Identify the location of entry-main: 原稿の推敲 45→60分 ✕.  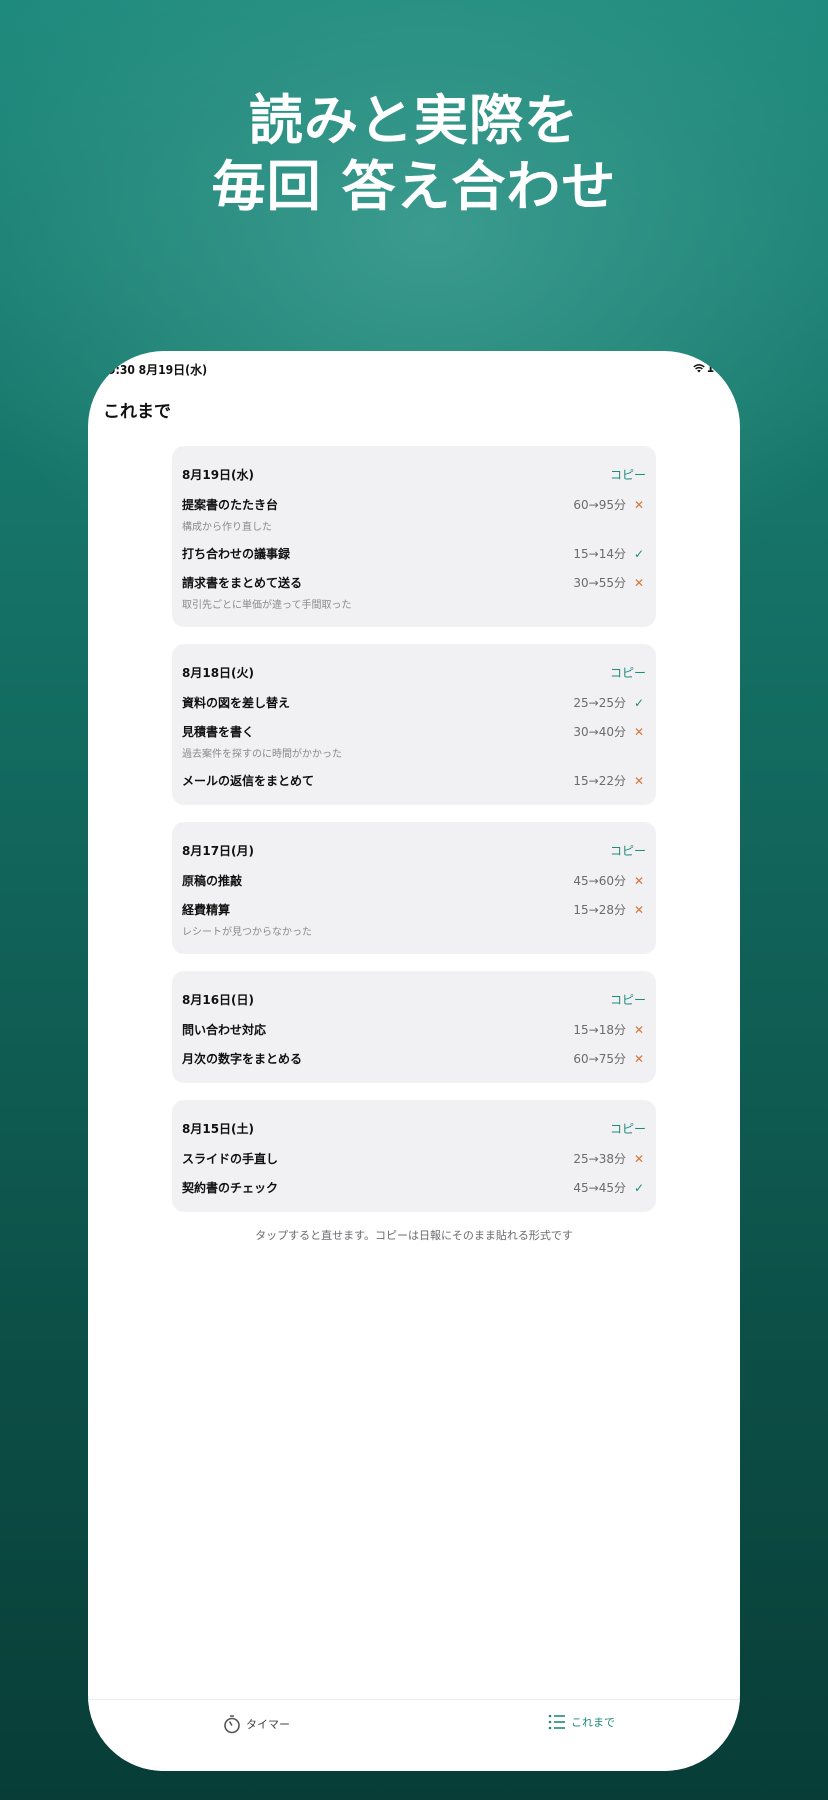
(414, 880).